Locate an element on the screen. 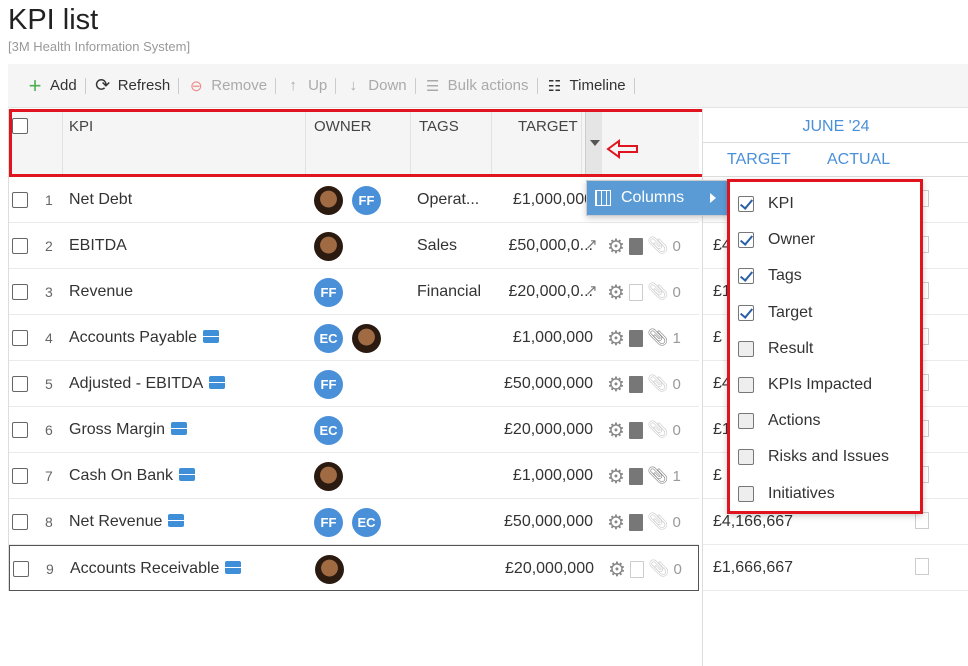 This screenshot has height=666, width=968. kpi-name: Net Revenue is located at coordinates (115, 522).